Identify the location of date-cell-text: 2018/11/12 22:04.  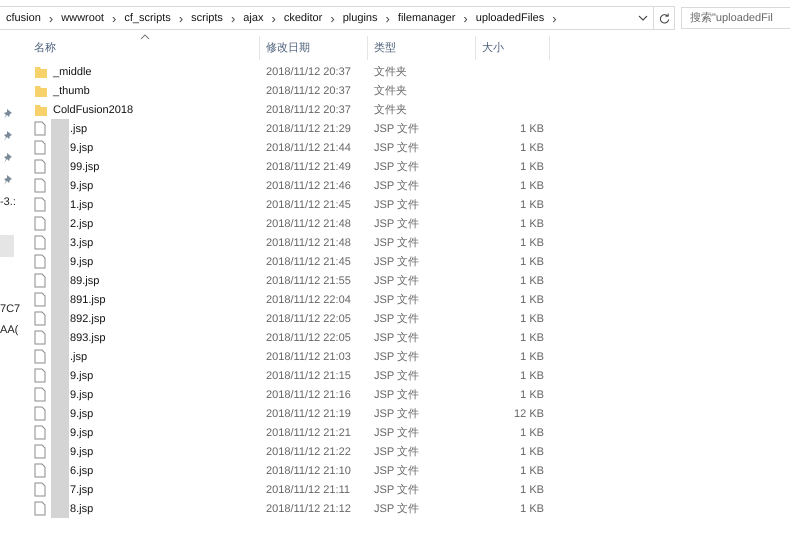
(308, 300).